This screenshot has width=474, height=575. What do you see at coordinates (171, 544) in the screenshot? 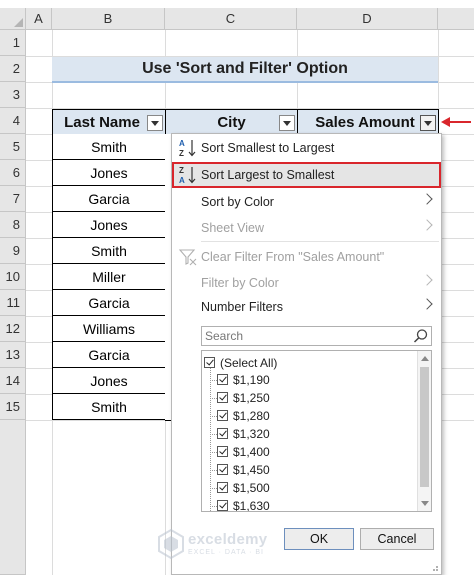
I see `exceldemy-logo-icon` at bounding box center [171, 544].